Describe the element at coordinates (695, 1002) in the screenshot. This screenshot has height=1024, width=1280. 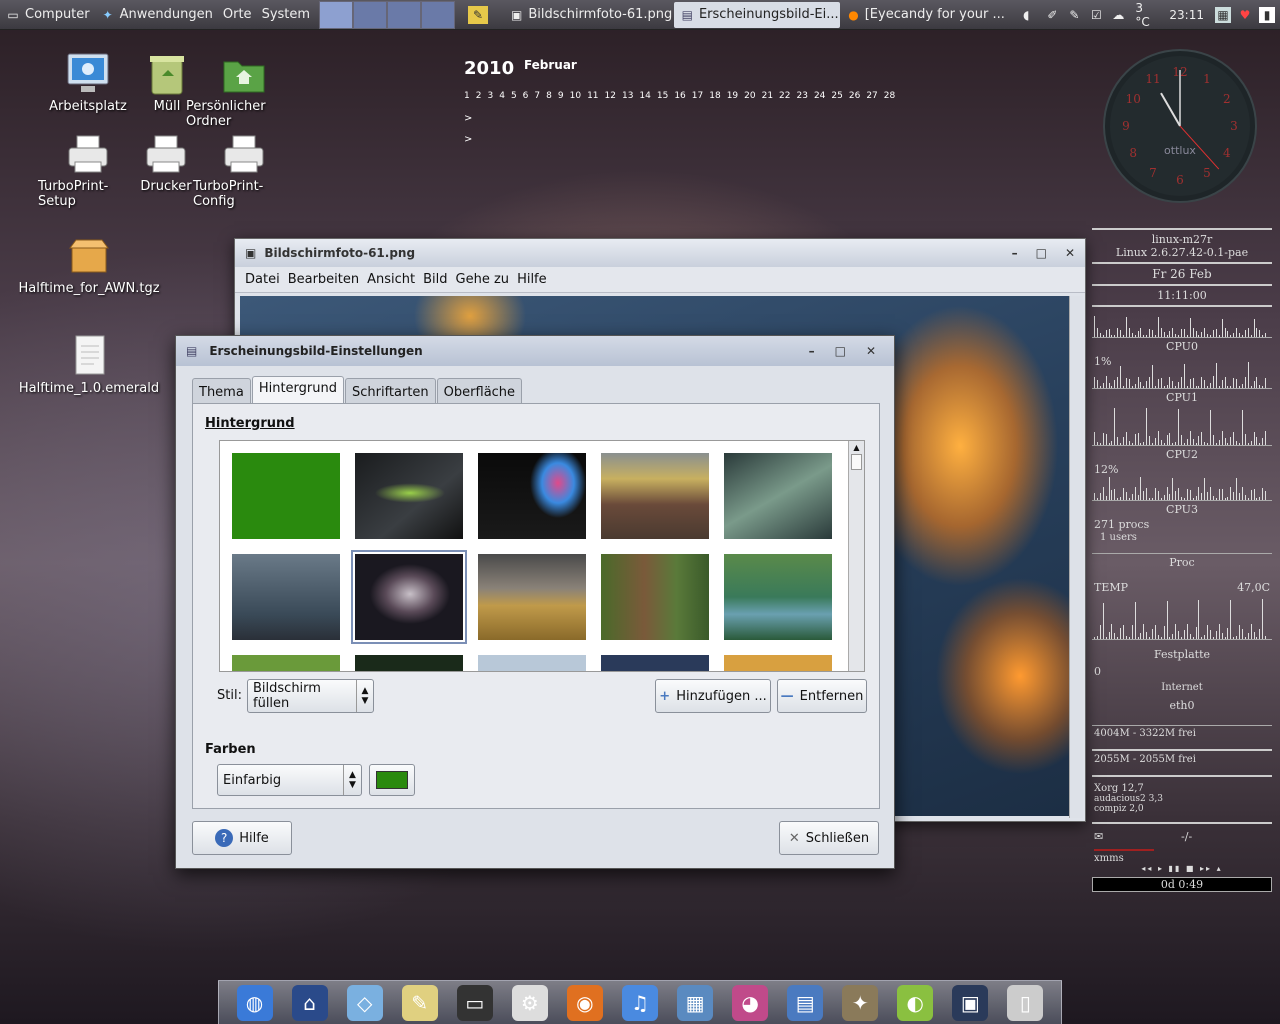
I see `network-computers-icon: ▦` at that location.